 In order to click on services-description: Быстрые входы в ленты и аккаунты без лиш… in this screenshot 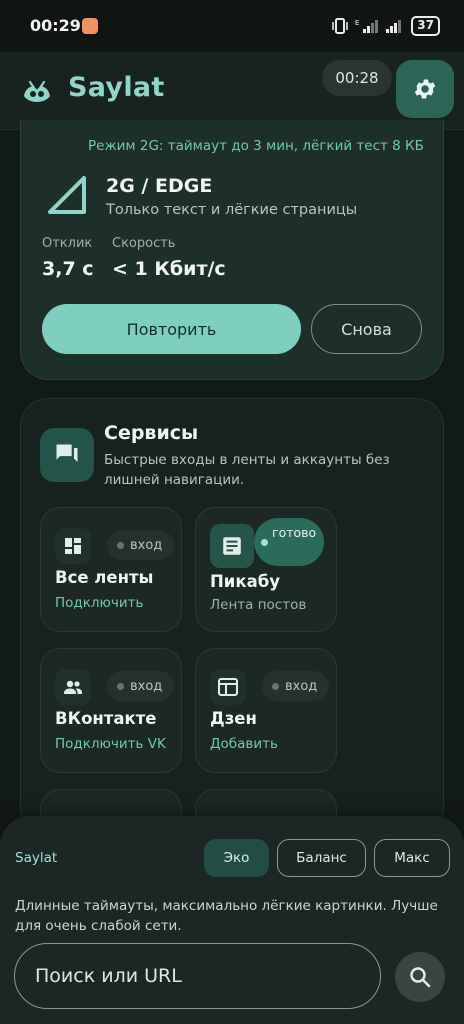, I will do `click(247, 470)`.